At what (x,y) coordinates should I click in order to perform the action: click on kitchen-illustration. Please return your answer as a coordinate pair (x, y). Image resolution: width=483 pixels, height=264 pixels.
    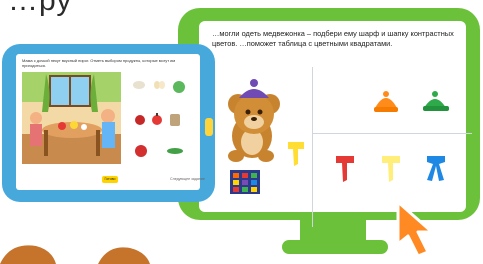
    Looking at the image, I should click on (71, 118).